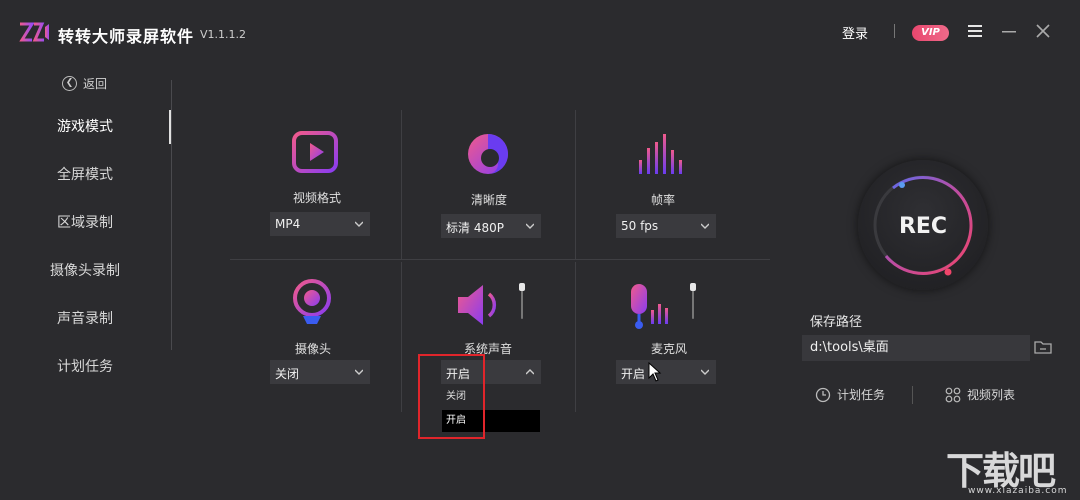  Describe the element at coordinates (320, 372) in the screenshot. I see `camera-select: 关闭` at that location.